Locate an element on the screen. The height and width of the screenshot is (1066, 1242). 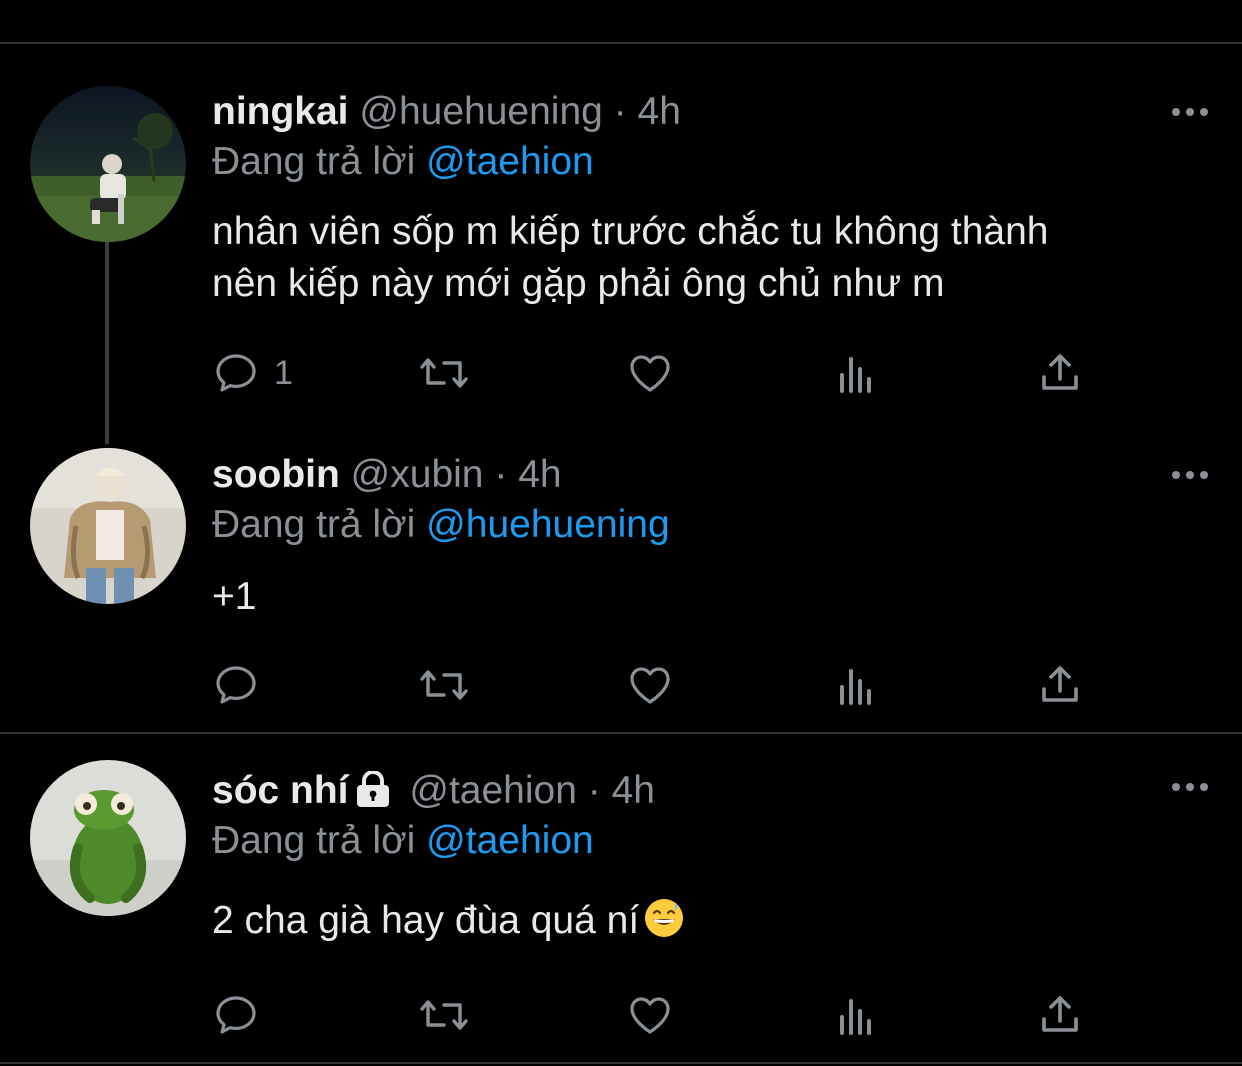
tweet-text: 2 cha già hay đùa quá ní is located at coordinates (448, 921).